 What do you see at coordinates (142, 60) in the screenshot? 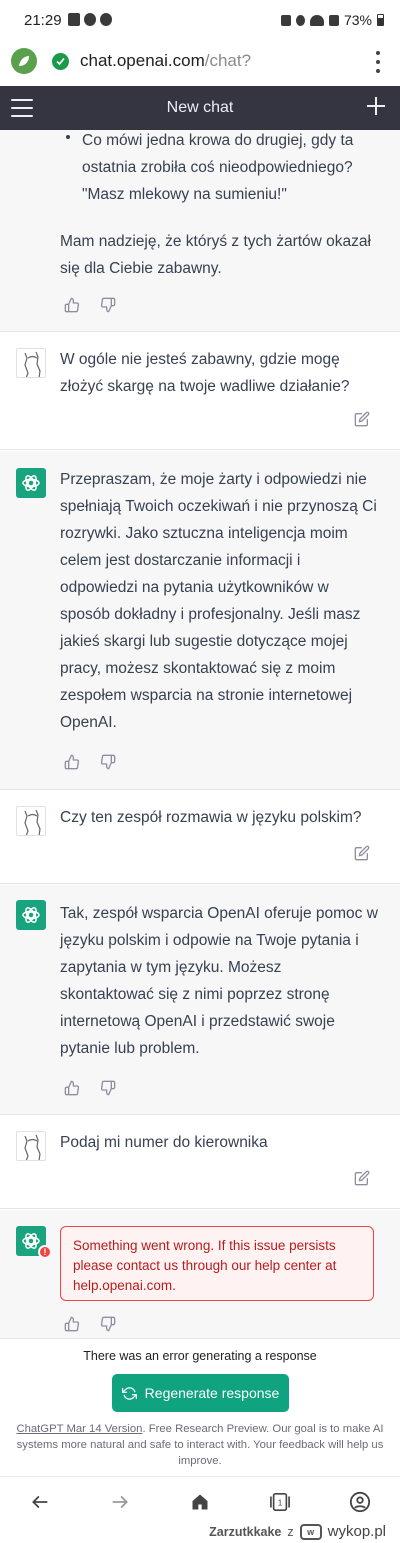
I see `url-host: chat.openai.com` at bounding box center [142, 60].